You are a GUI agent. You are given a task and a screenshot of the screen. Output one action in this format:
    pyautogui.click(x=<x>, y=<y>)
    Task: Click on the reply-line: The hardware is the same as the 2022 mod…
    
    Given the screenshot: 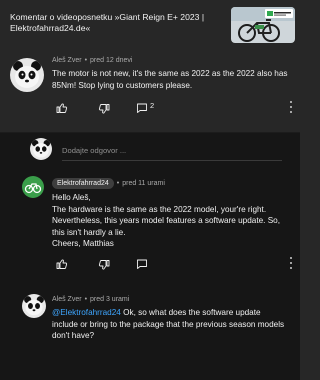 What is the action you would take?
    pyautogui.click(x=159, y=209)
    